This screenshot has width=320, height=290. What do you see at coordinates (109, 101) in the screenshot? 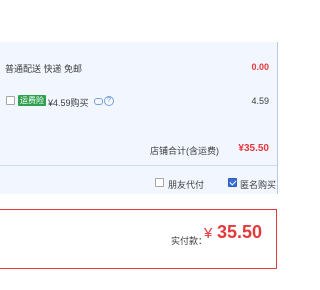
I see `help-icon: ?` at bounding box center [109, 101].